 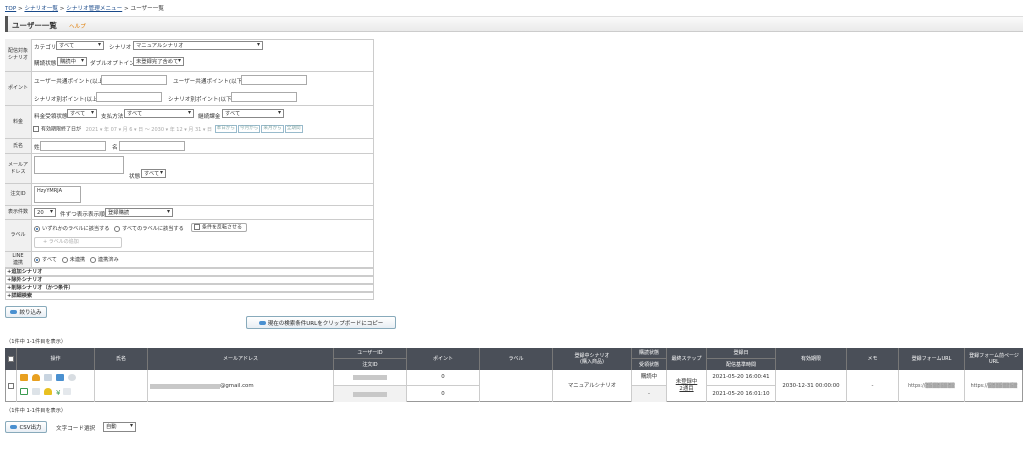 What do you see at coordinates (60, 377) in the screenshot?
I see `users-icon` at bounding box center [60, 377].